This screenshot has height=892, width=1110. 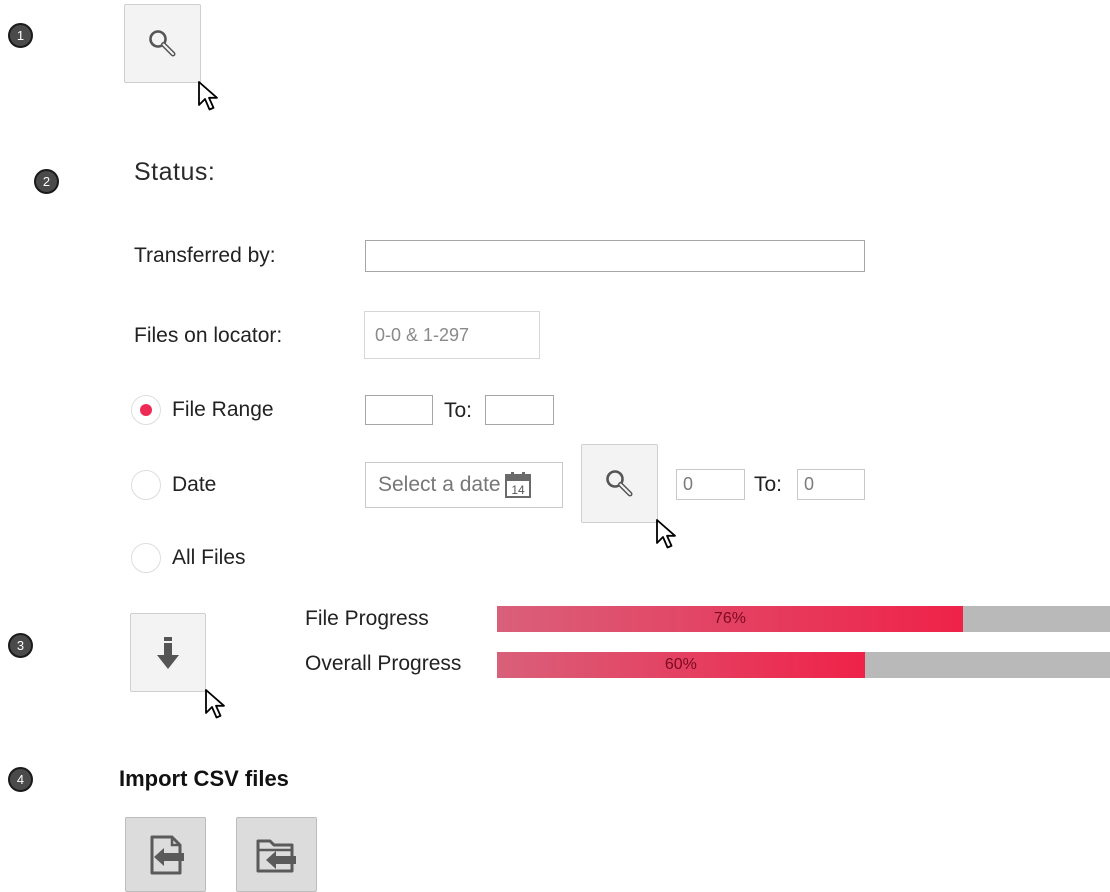 What do you see at coordinates (383, 663) in the screenshot?
I see `overall-progress-label: Overall Progress` at bounding box center [383, 663].